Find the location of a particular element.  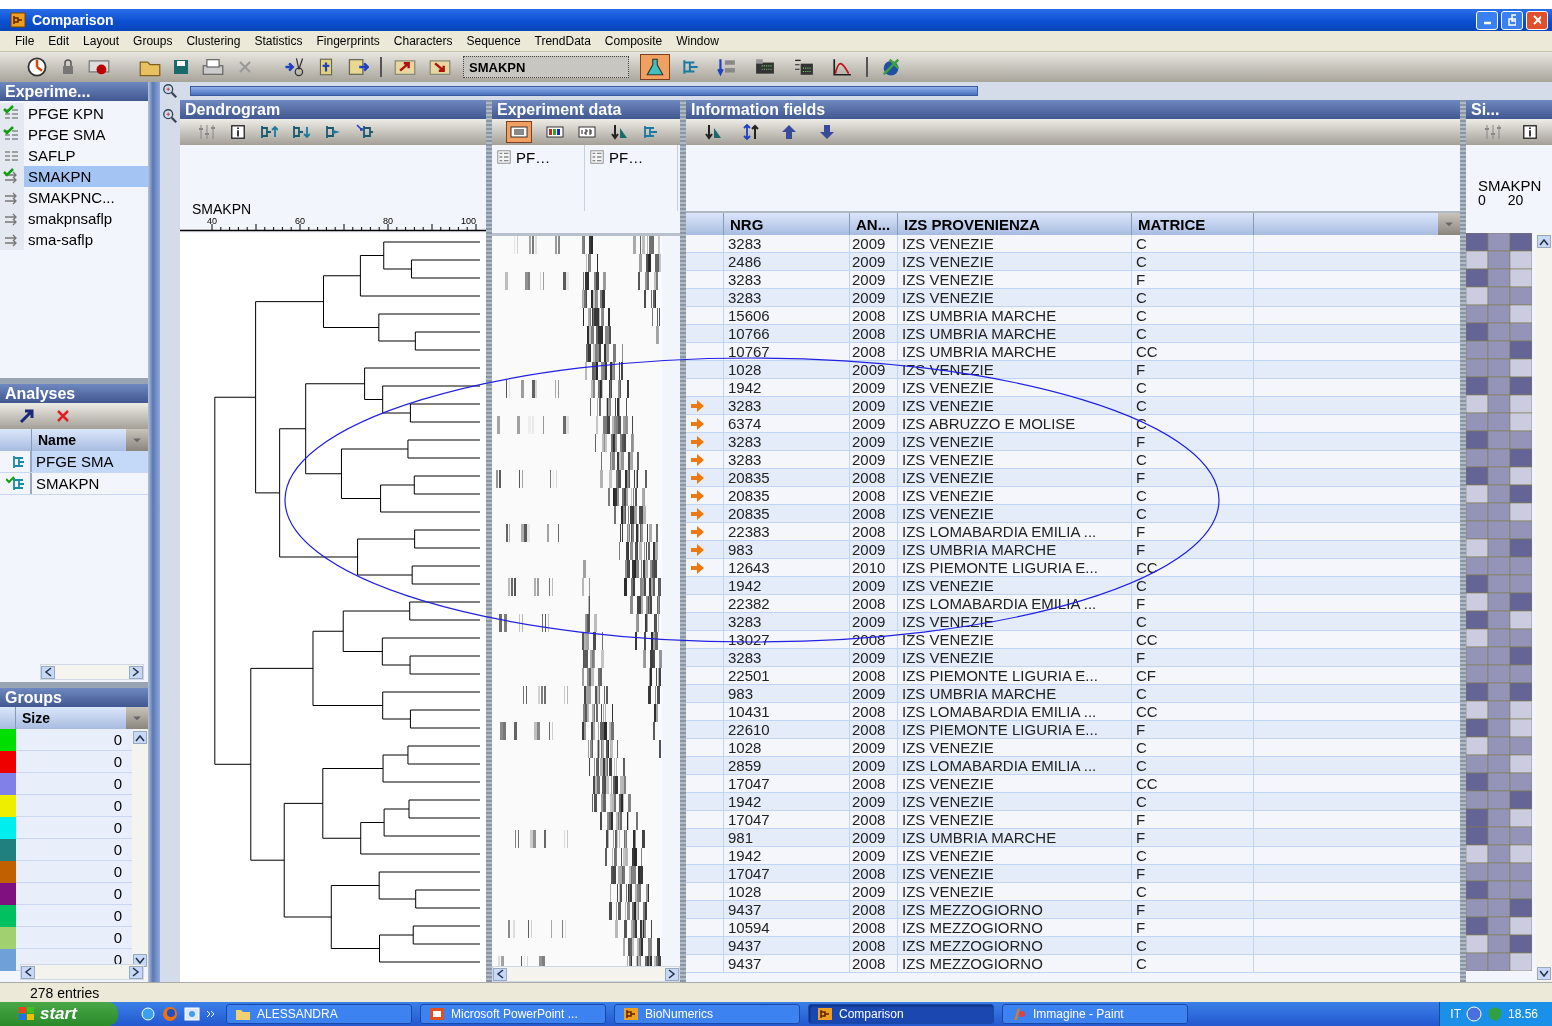

restore-icon is located at coordinates (1512, 20).